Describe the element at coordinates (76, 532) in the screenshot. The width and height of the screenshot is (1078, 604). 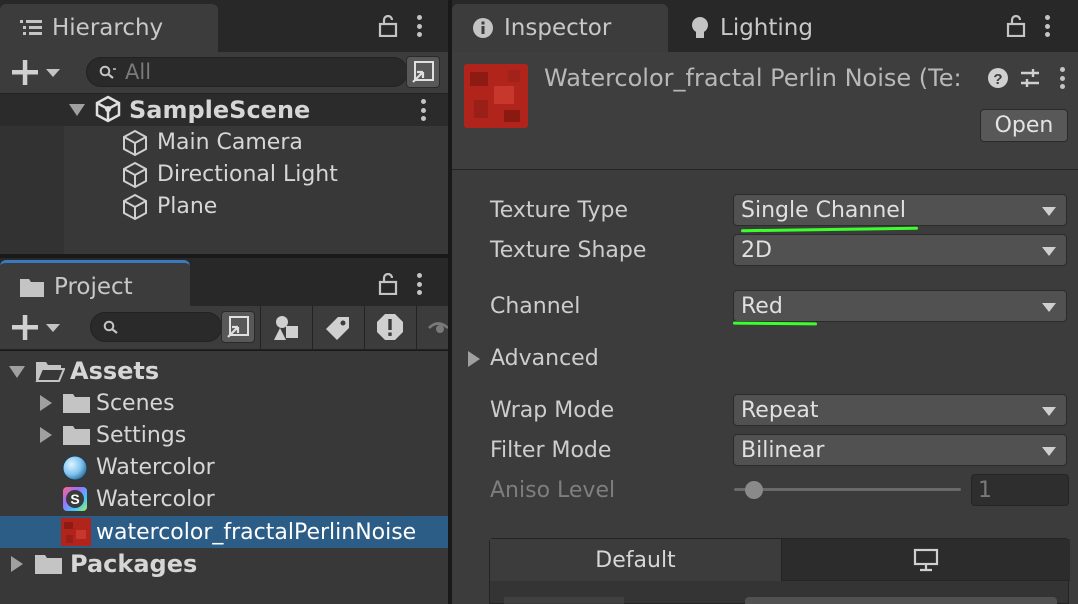
I see `texture-thumbnail-icon` at that location.